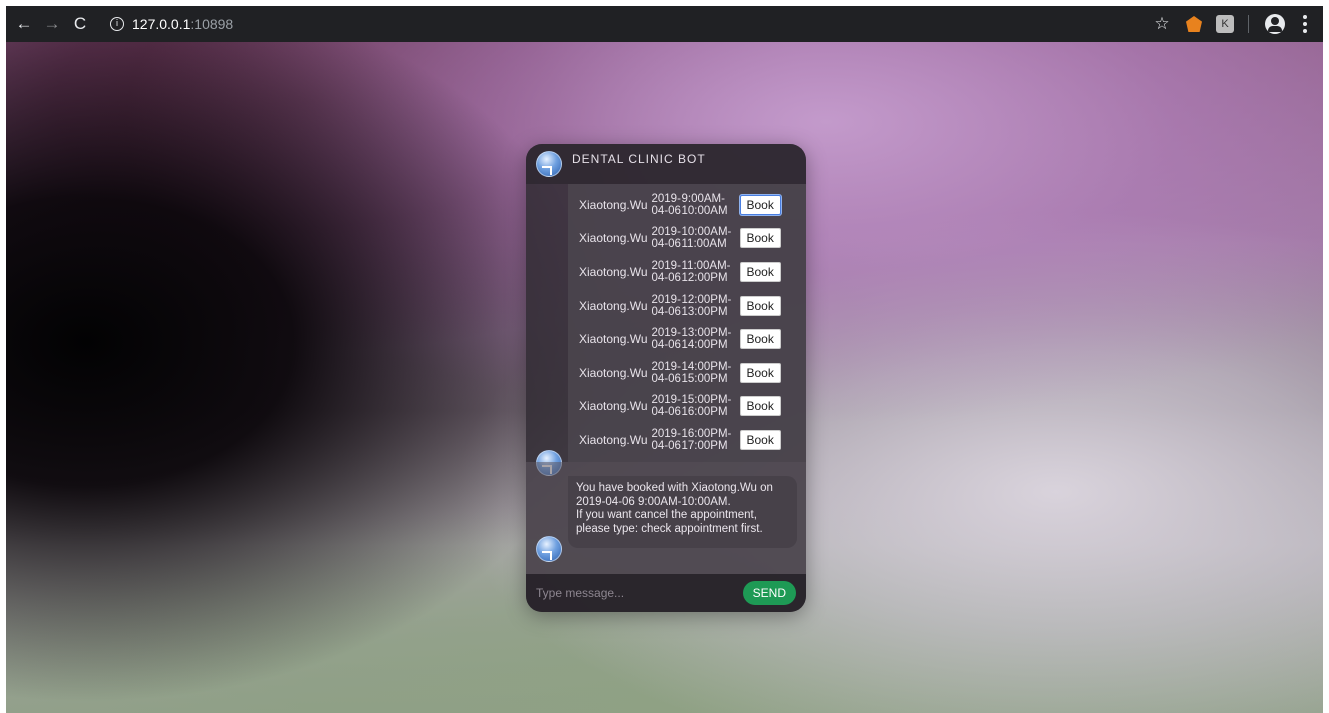  What do you see at coordinates (704, 277) in the screenshot?
I see `slot-time-end: 12:00PM` at bounding box center [704, 277].